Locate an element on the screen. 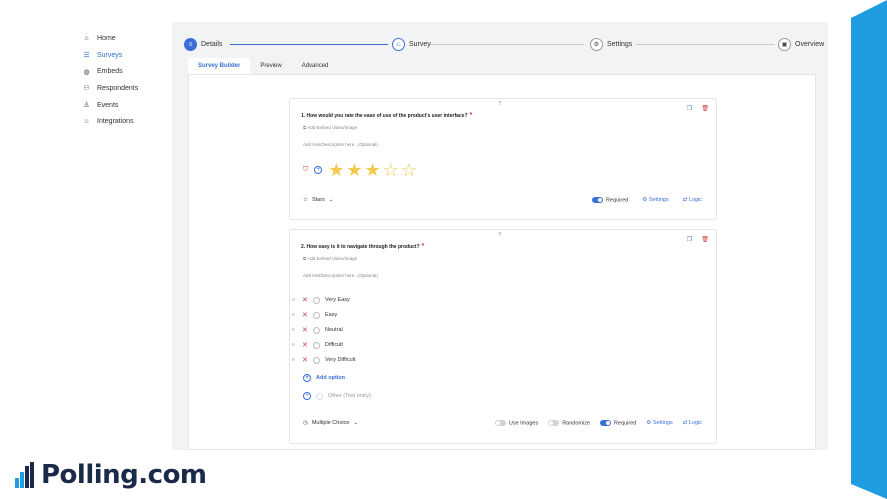 This screenshot has width=887, height=499. step-details: ≡ Details is located at coordinates (203, 44).